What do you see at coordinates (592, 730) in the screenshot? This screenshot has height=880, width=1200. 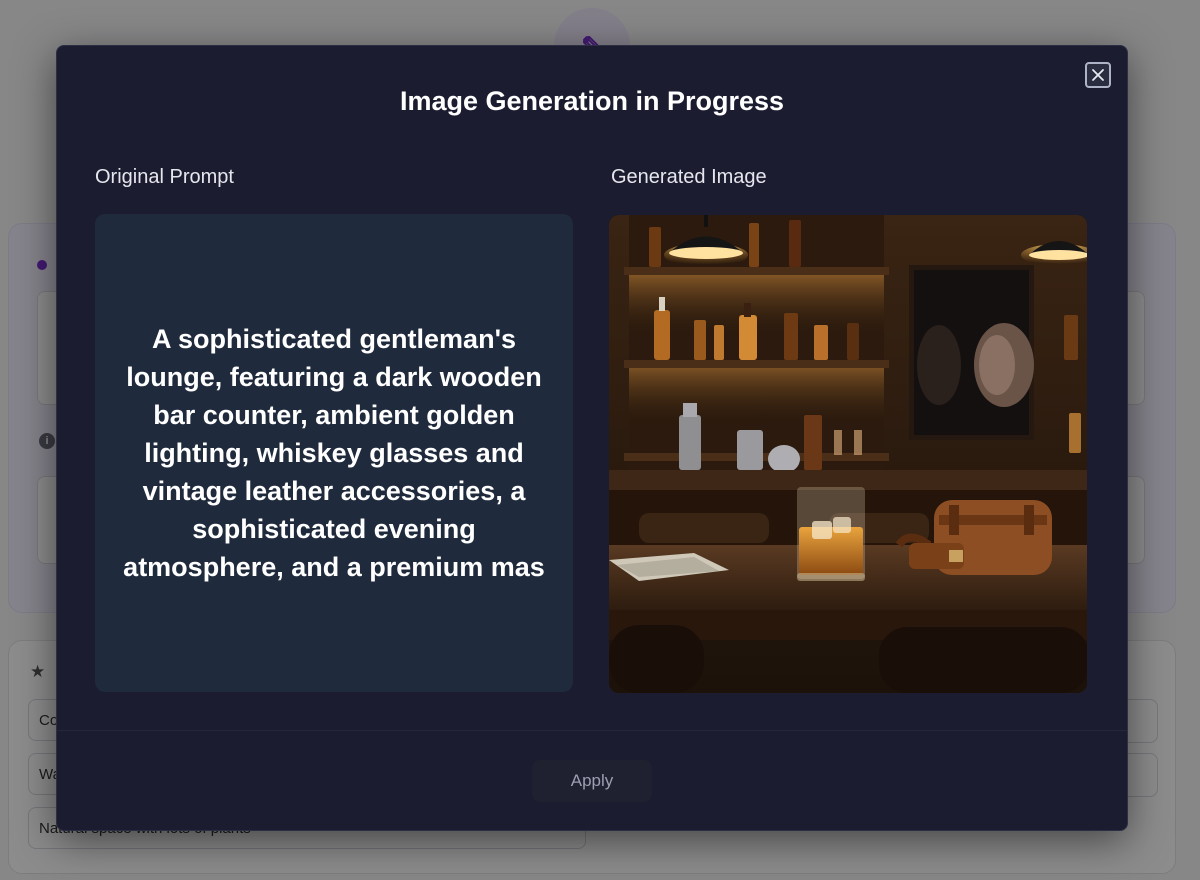 I see `footer-divider` at bounding box center [592, 730].